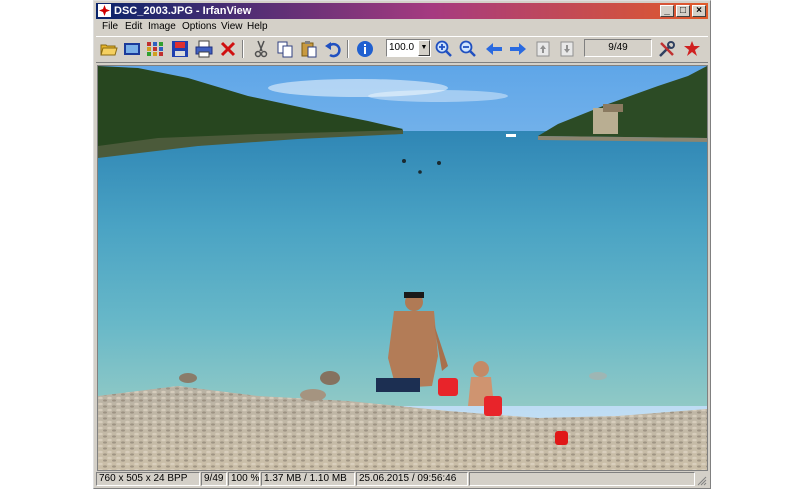 The height and width of the screenshot is (489, 800). I want to click on options-button, so click(667, 49).